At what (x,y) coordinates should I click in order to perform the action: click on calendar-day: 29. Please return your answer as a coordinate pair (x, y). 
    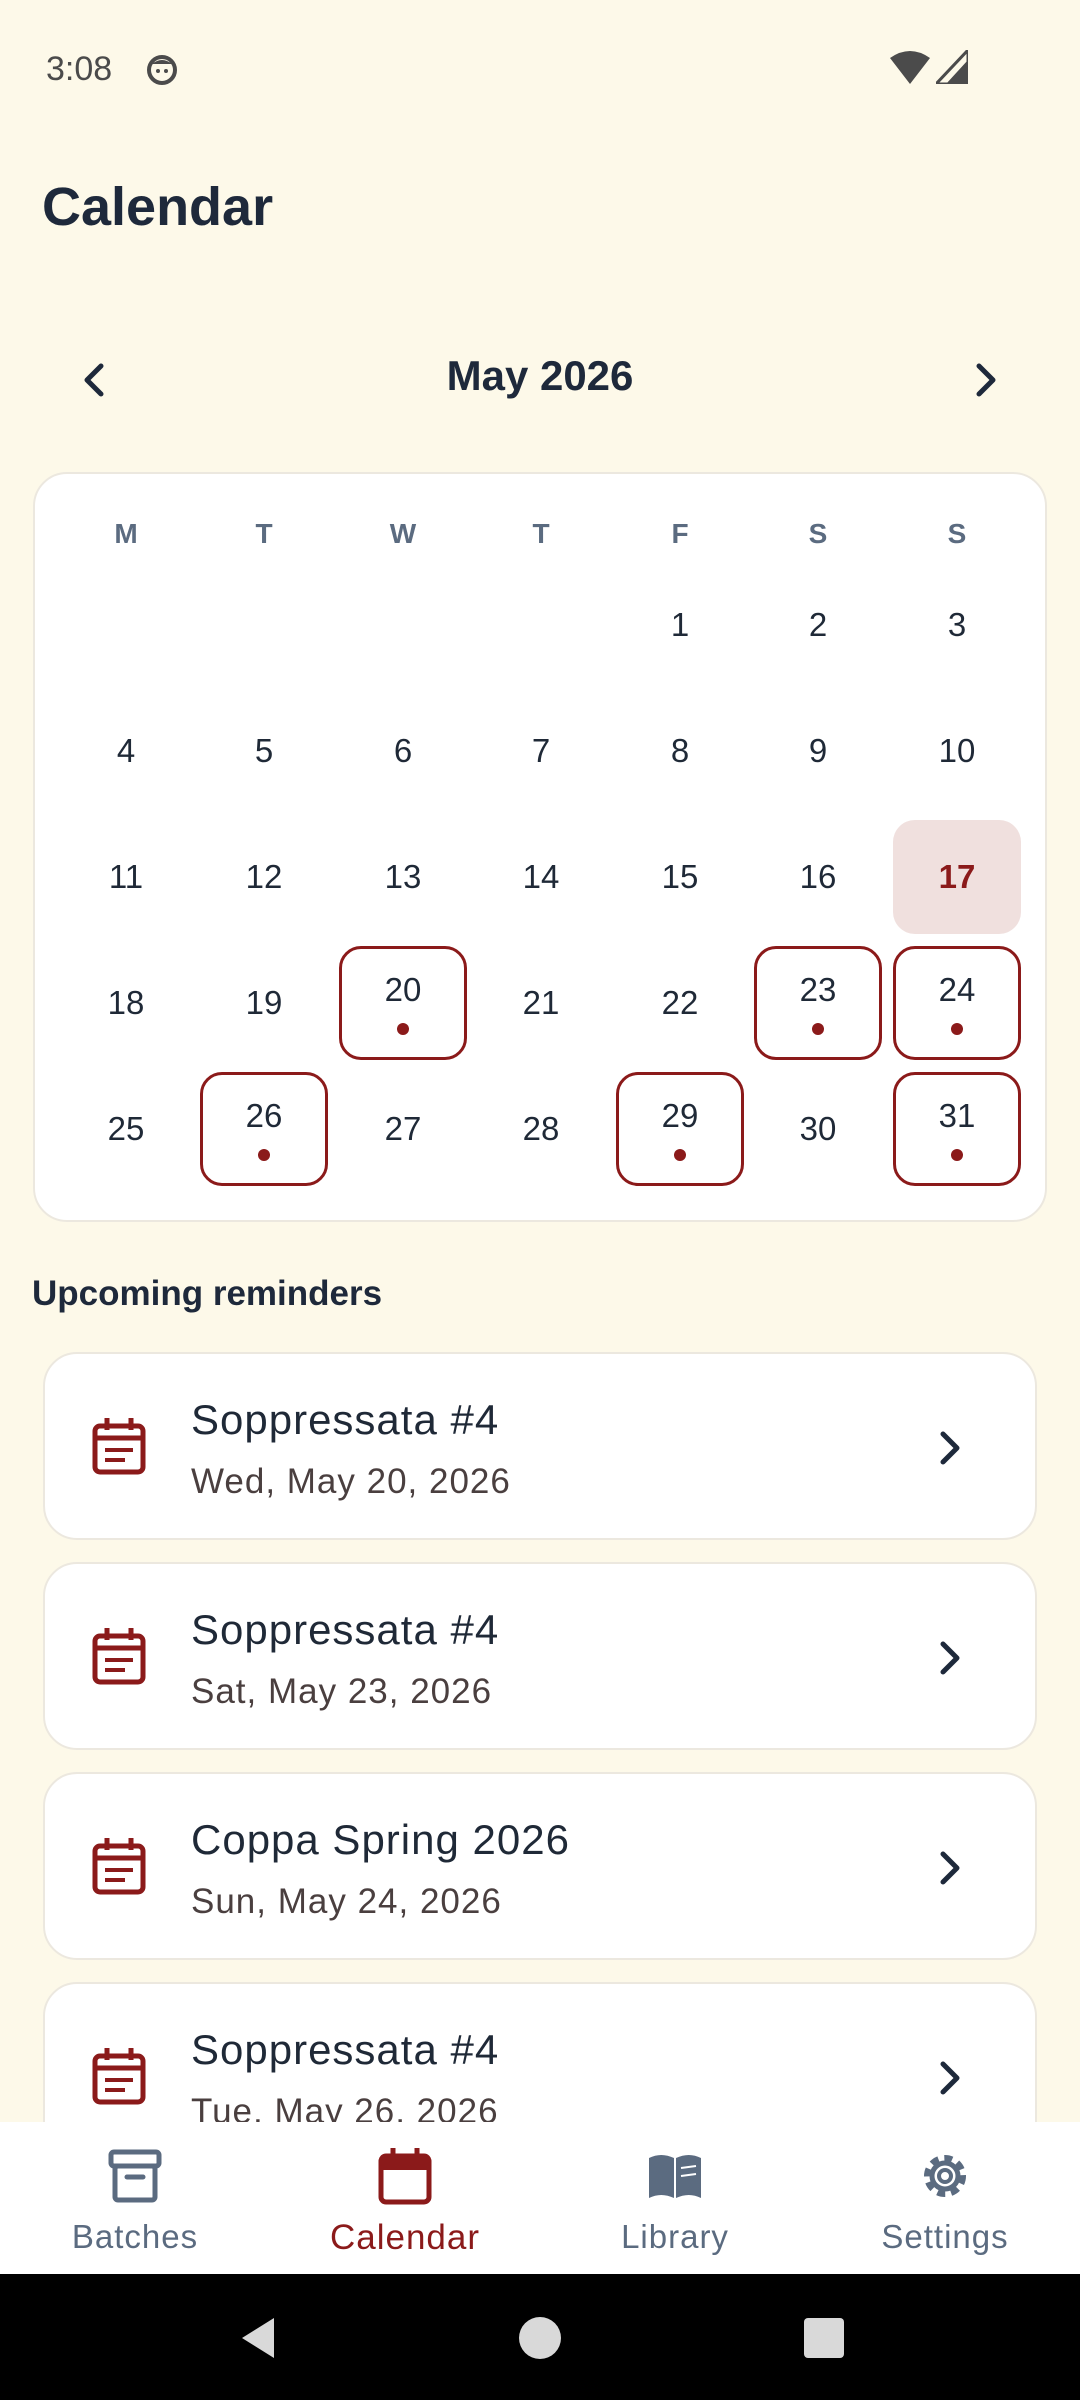
    Looking at the image, I should click on (680, 1129).